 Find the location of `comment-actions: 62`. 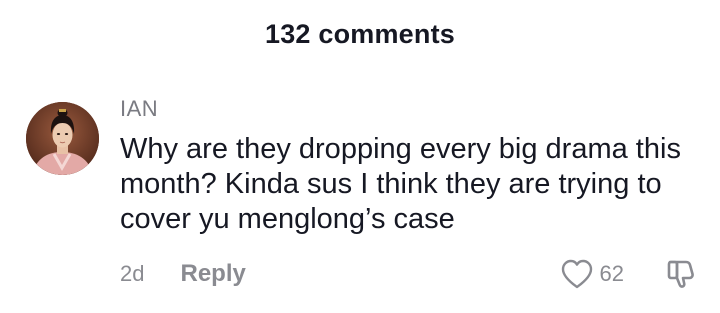

comment-actions: 62 is located at coordinates (628, 274).